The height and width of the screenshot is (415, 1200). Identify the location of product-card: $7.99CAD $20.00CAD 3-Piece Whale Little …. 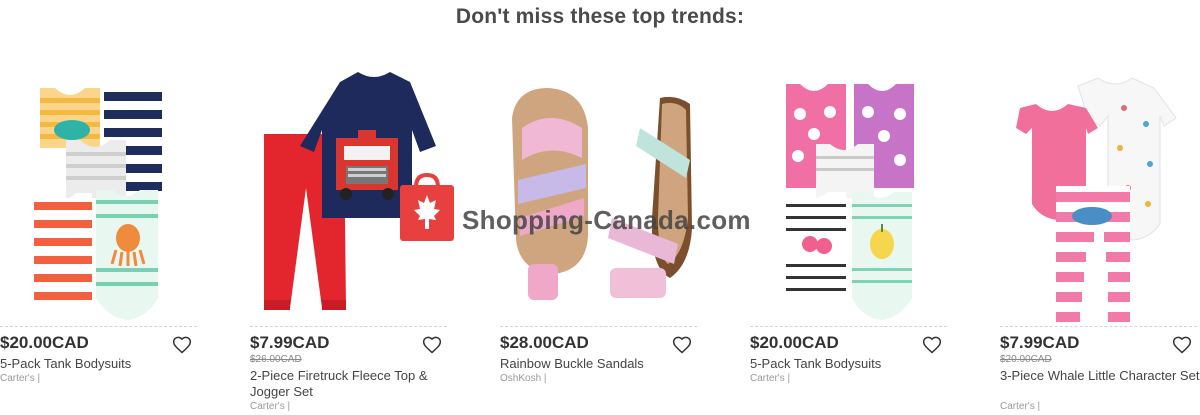
(1100, 236).